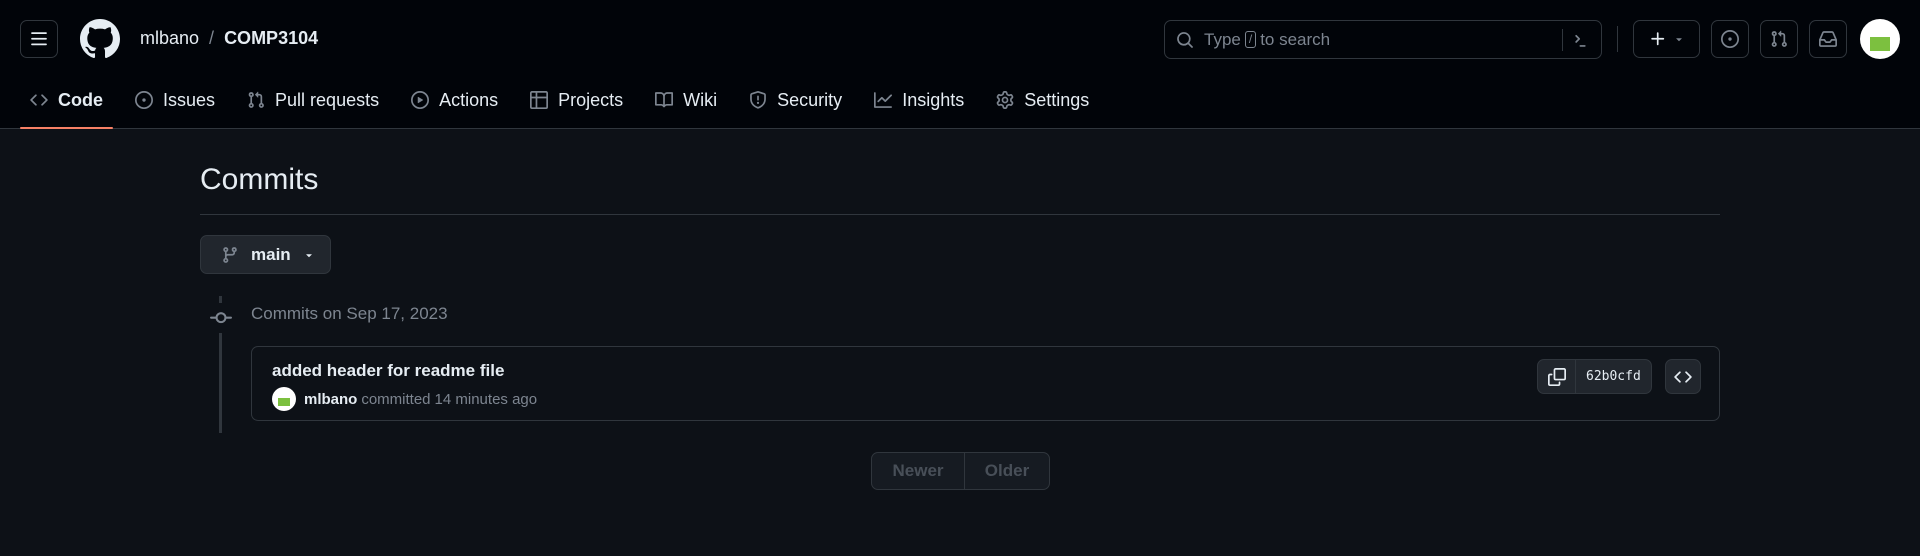  I want to click on copy-icon, so click(1556, 376).